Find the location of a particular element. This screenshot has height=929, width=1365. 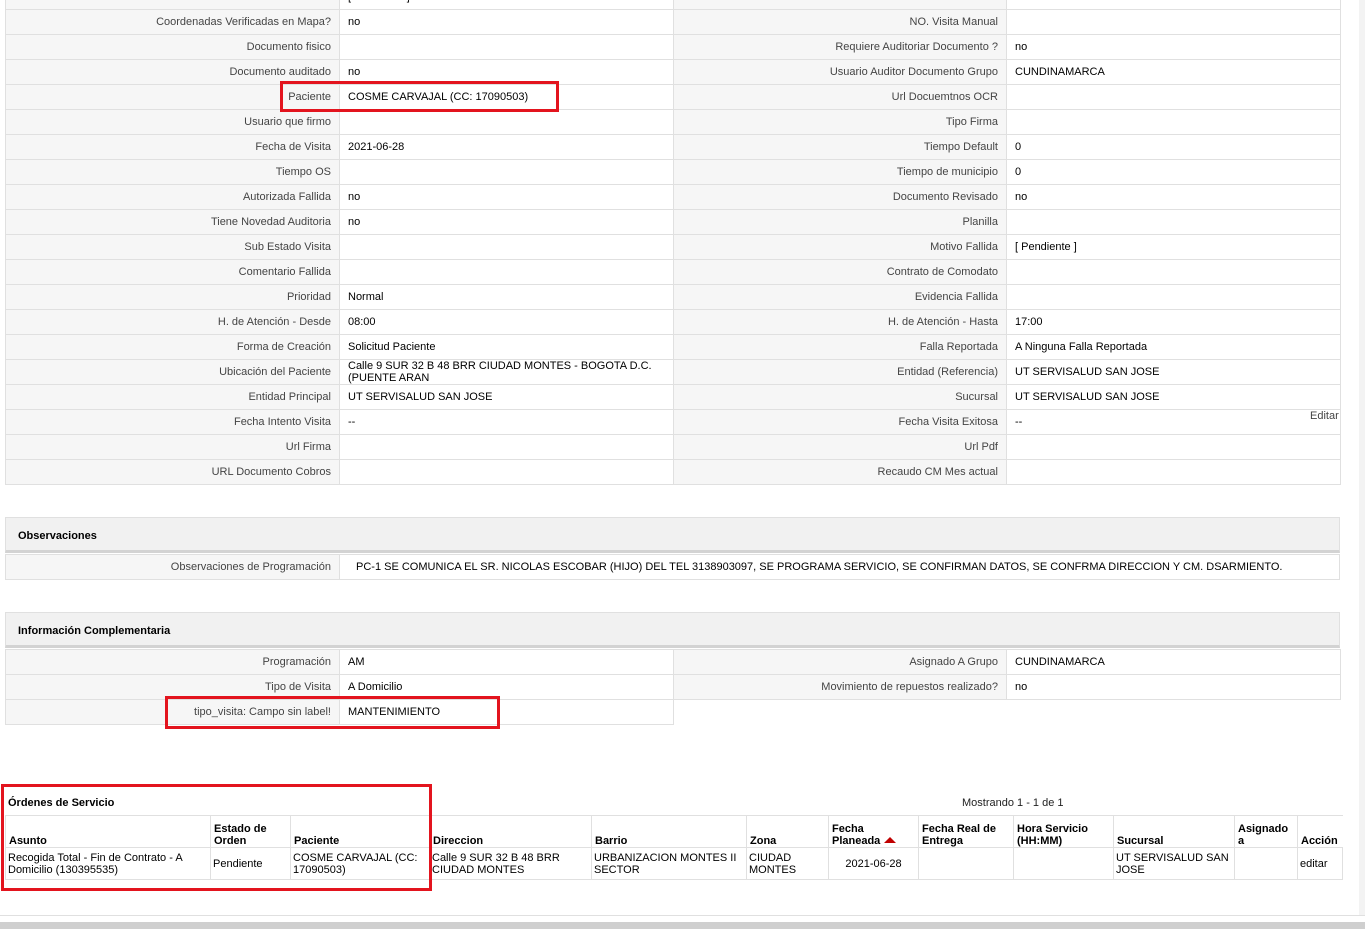

detail-value: no is located at coordinates (506, 22).